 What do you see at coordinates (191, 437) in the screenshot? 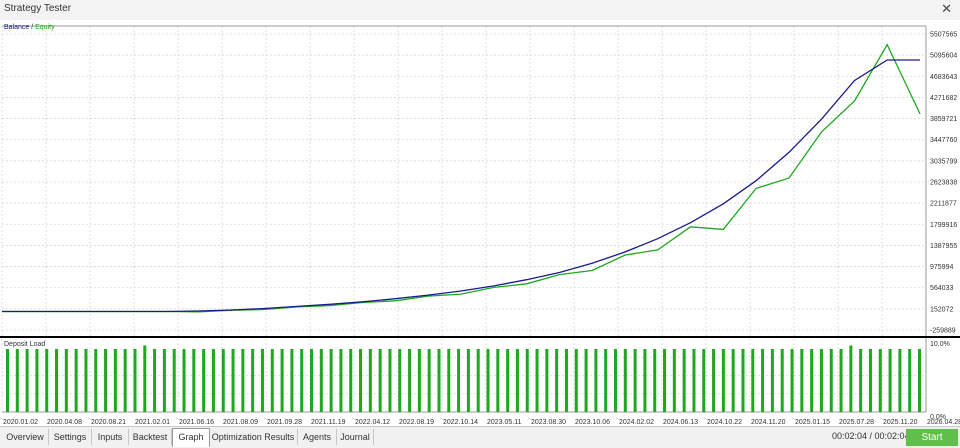
I see `tab-graph: Graph` at bounding box center [191, 437].